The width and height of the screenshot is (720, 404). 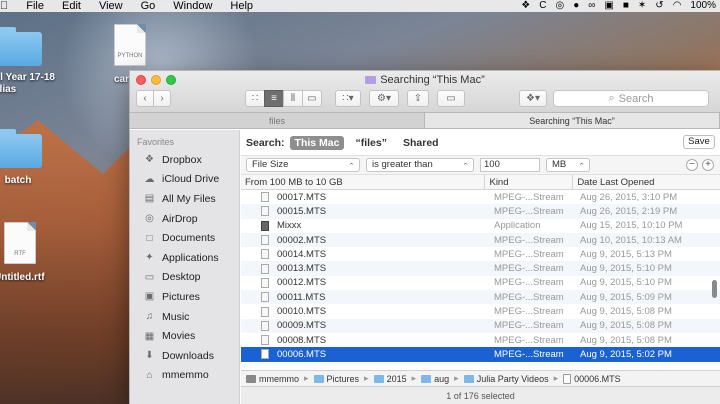 What do you see at coordinates (708, 165) in the screenshot?
I see `add-criterion-button: +` at bounding box center [708, 165].